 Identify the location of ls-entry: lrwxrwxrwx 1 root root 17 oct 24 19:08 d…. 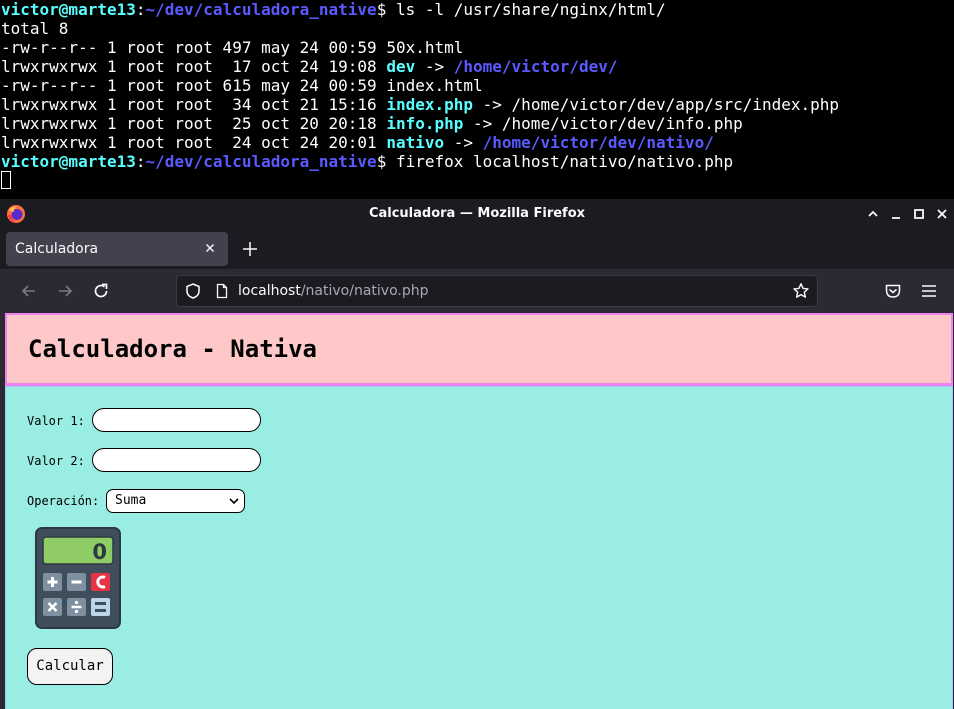
(477, 66).